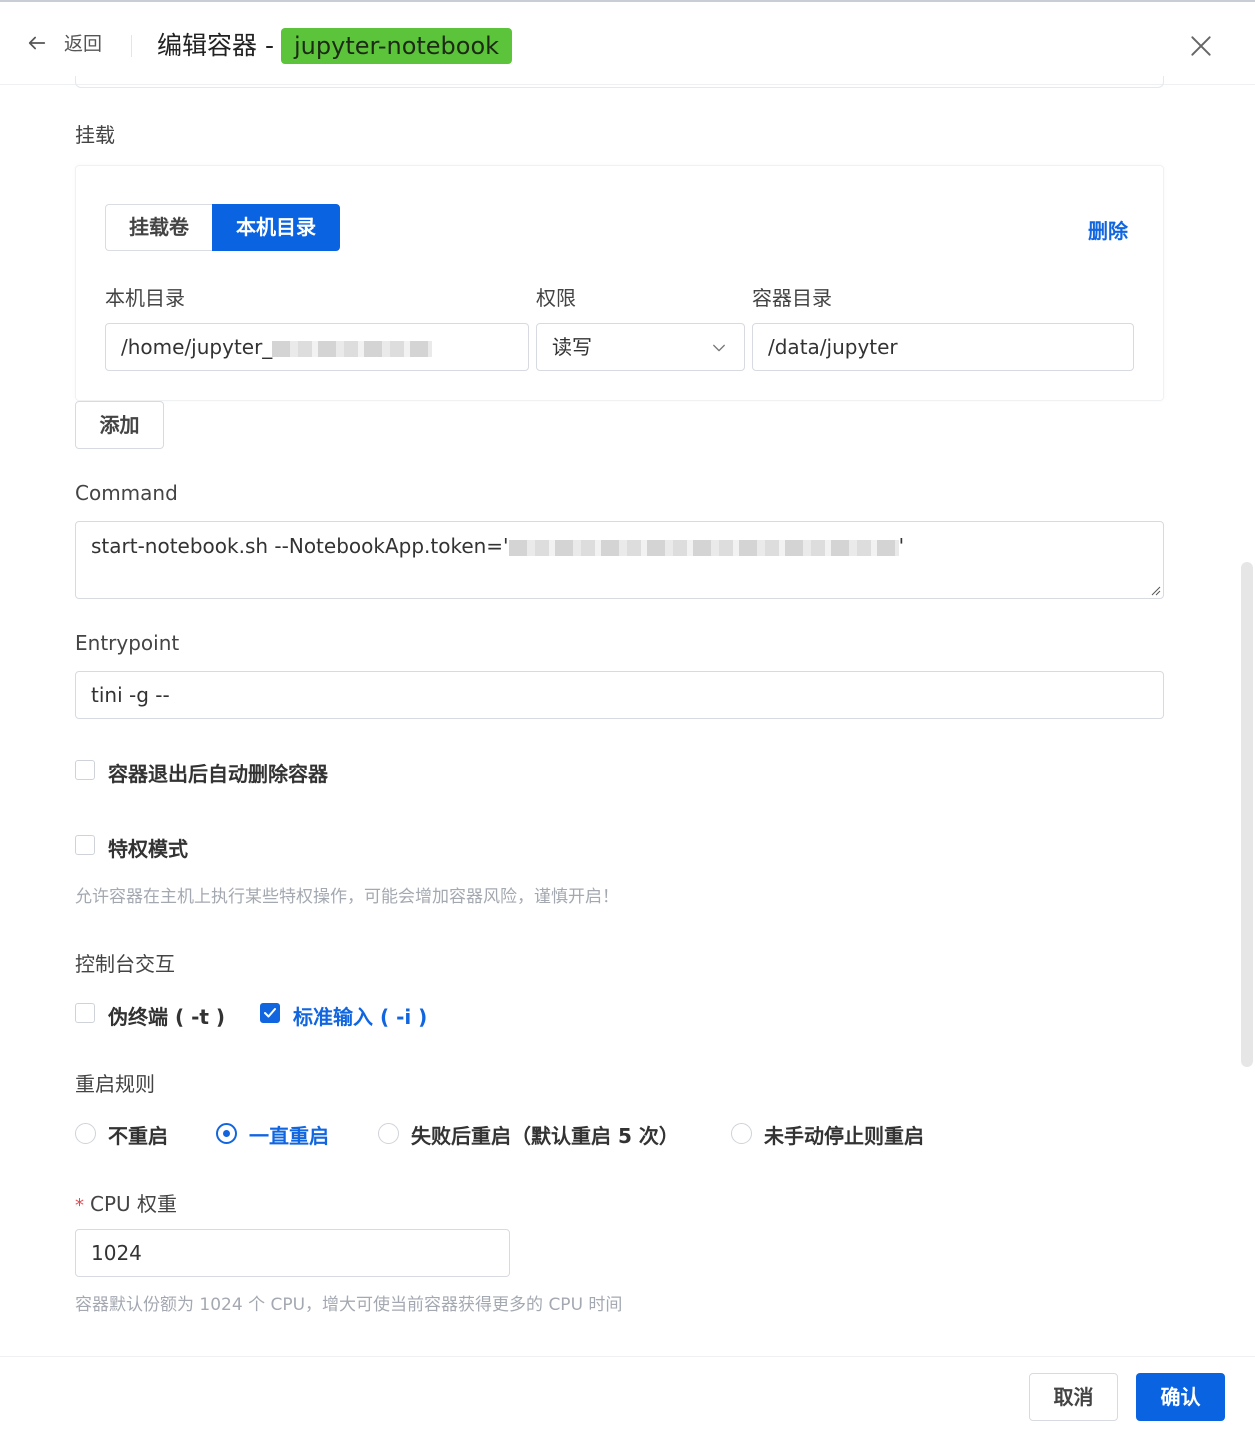  What do you see at coordinates (627, 43) in the screenshot?
I see `drawer-header: 返回 编辑容器 - jupyter-notebook` at bounding box center [627, 43].